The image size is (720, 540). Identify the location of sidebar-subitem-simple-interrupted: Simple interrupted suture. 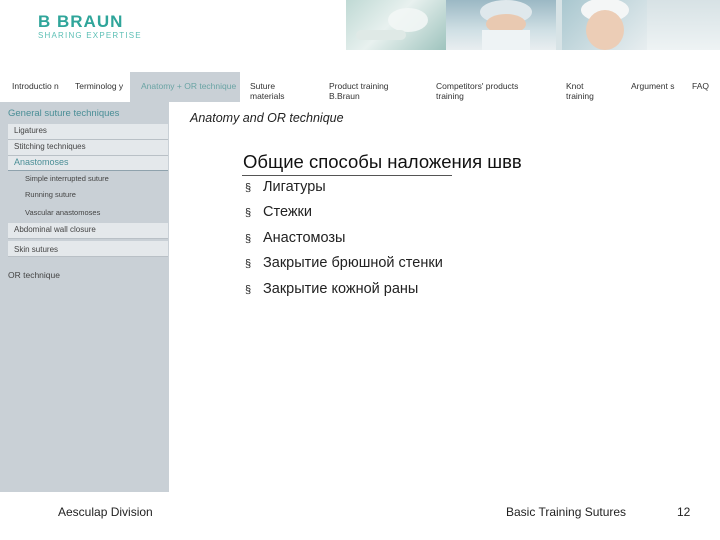
(67, 178).